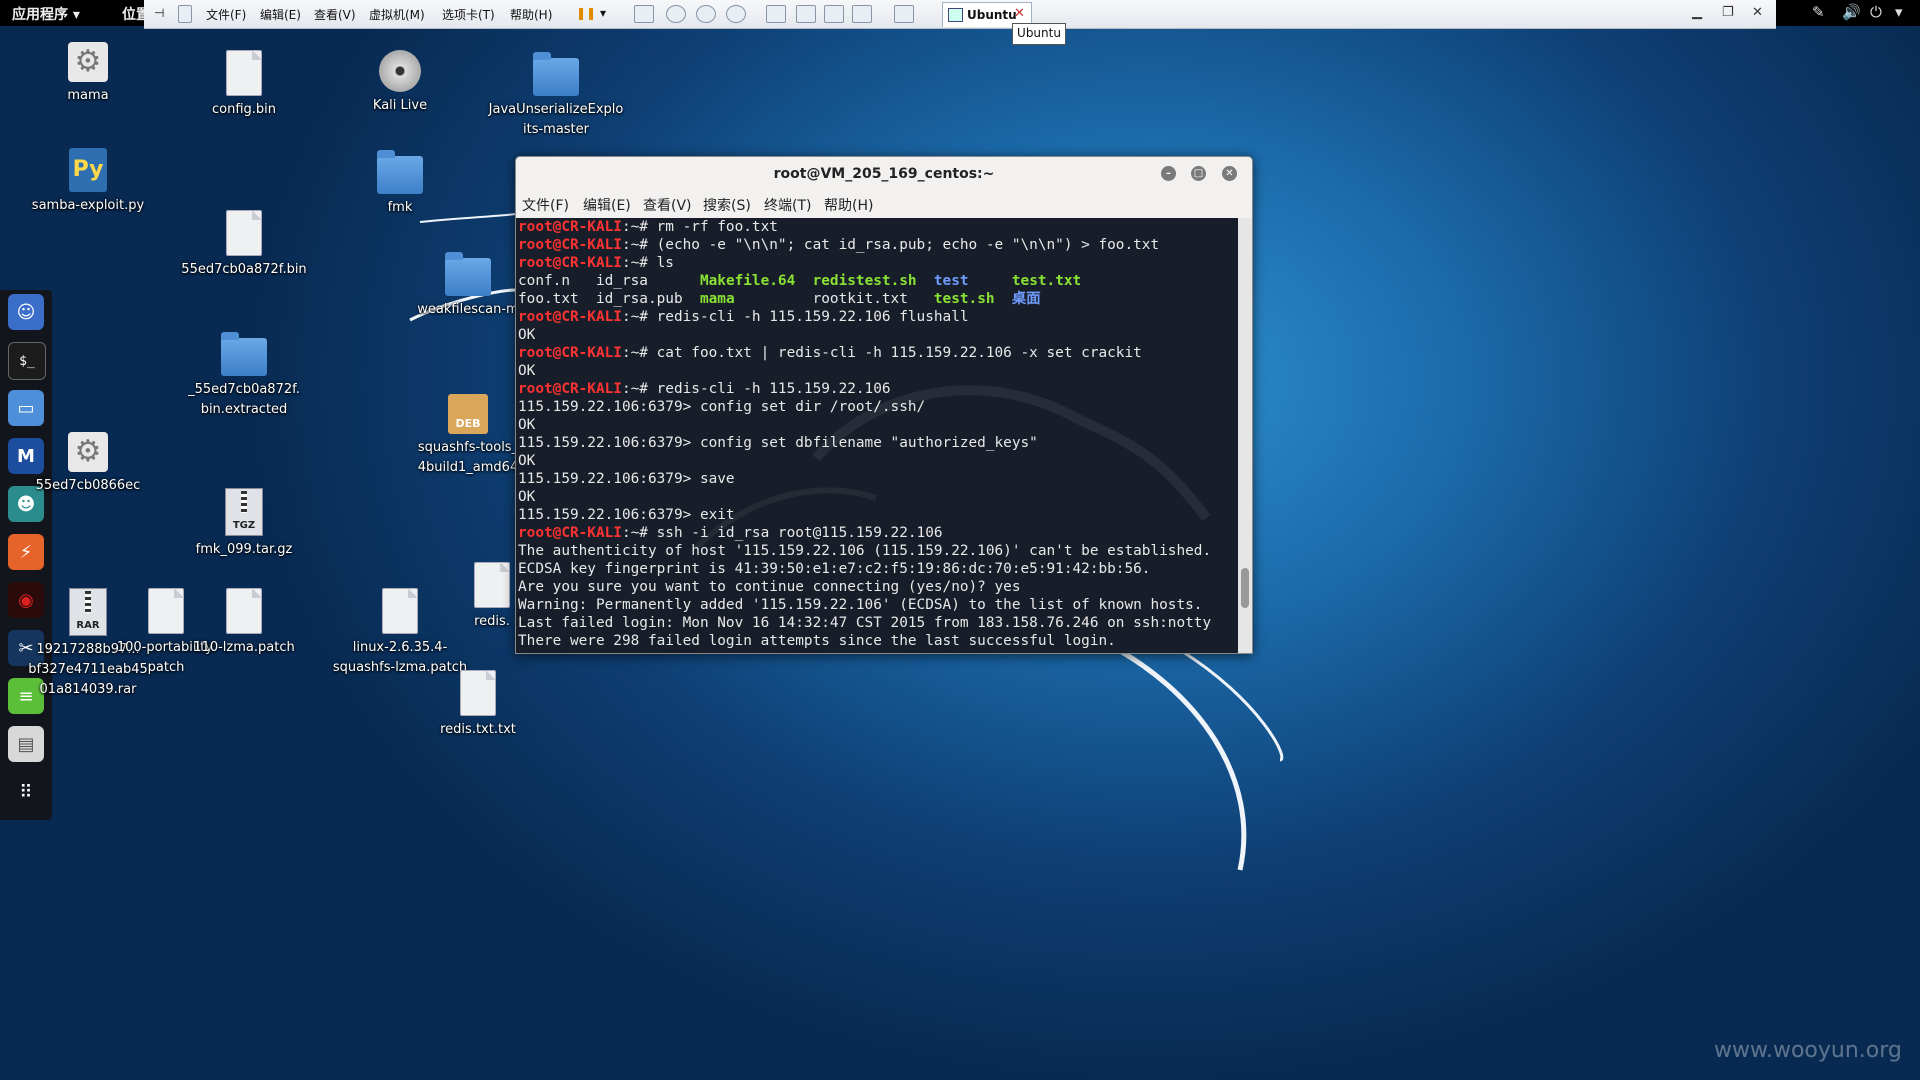  Describe the element at coordinates (244, 375) in the screenshot. I see `desktop-icon-extracted: _55ed7cb0a872f. bin.extracted` at that location.